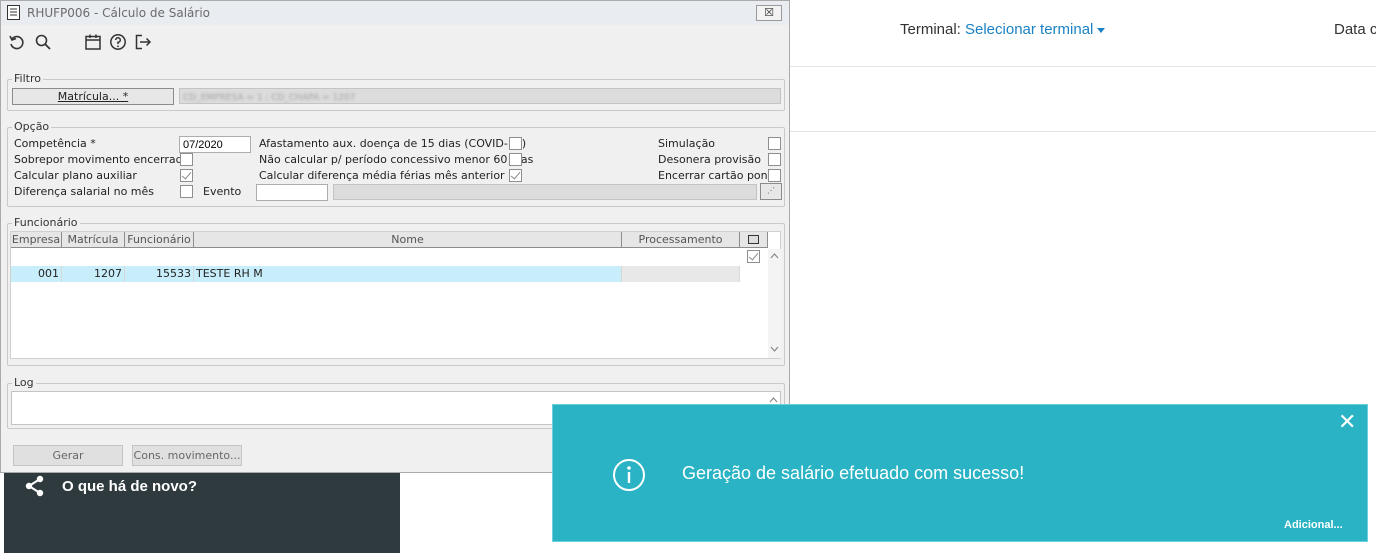 The image size is (1376, 553). Describe the element at coordinates (27, 78) in the screenshot. I see `filtro-group-label: Filtro` at that location.